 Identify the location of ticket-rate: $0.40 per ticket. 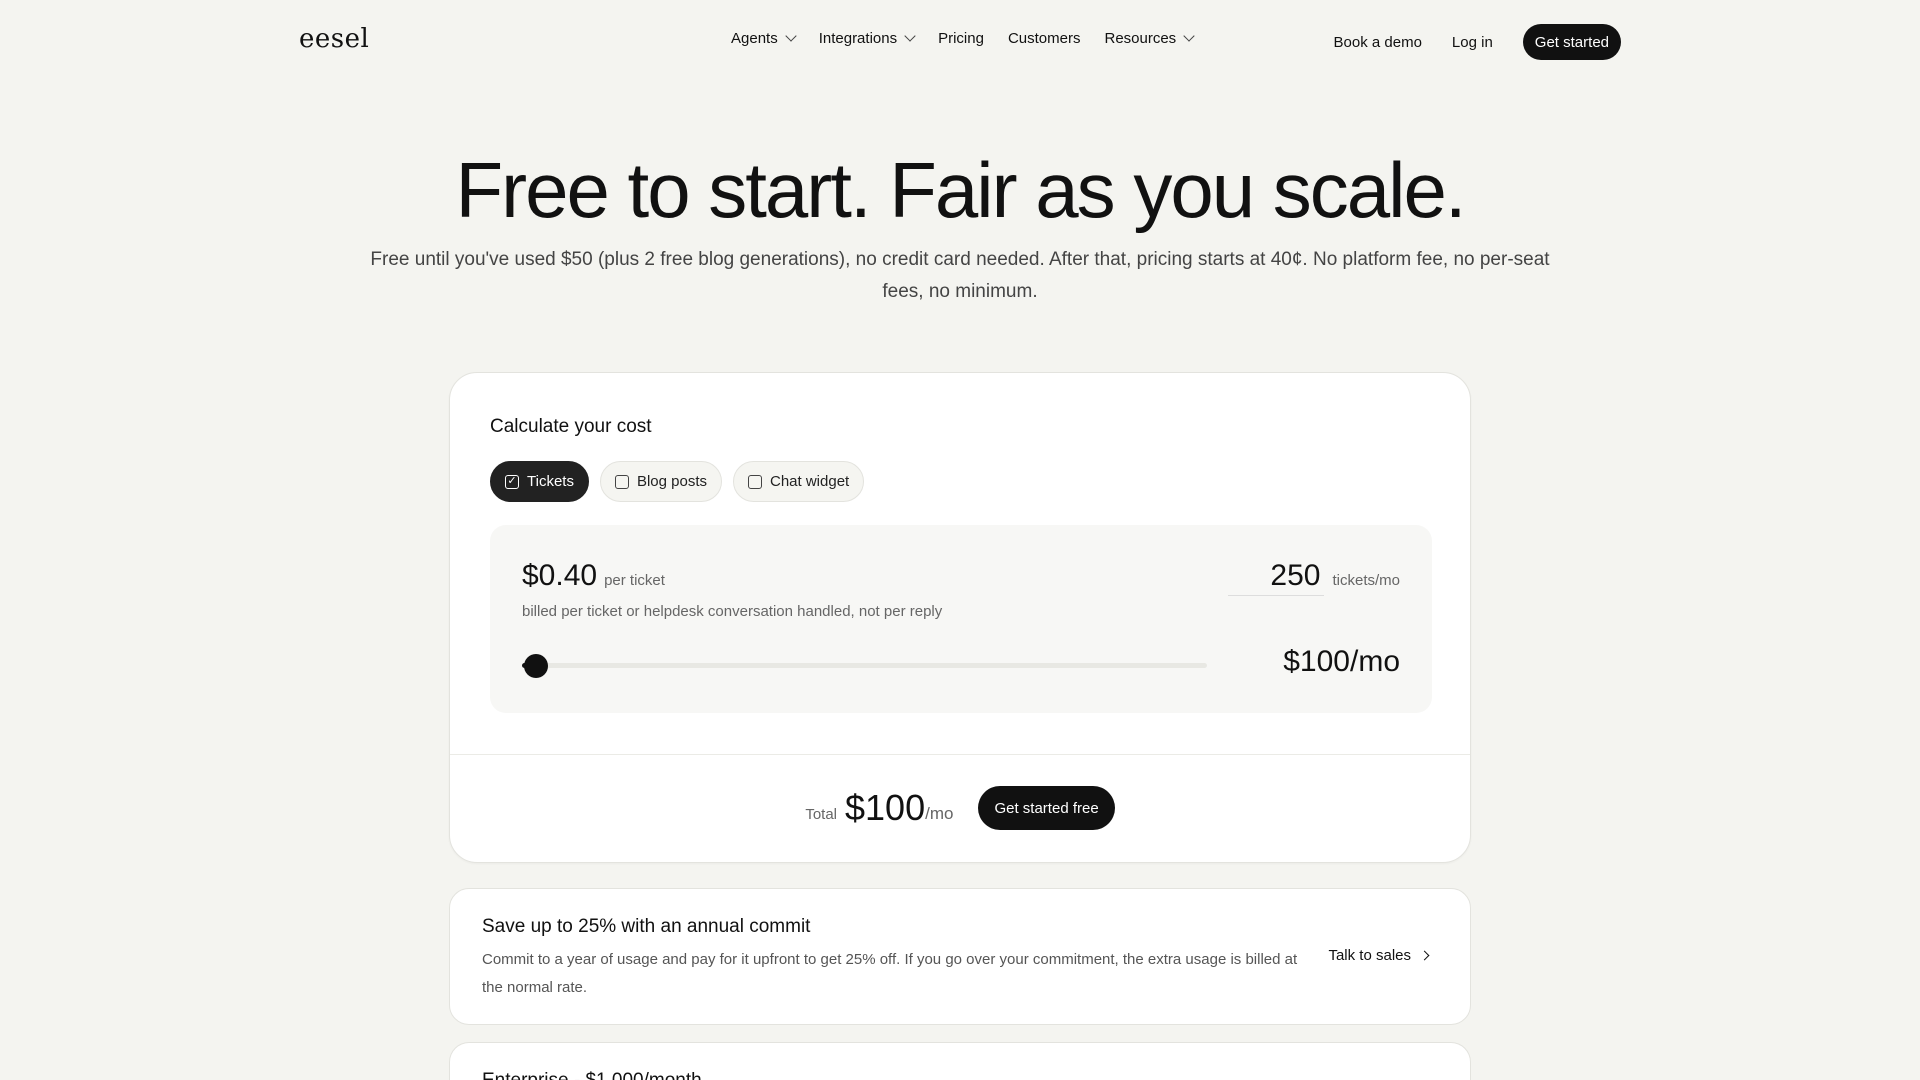
(593, 576).